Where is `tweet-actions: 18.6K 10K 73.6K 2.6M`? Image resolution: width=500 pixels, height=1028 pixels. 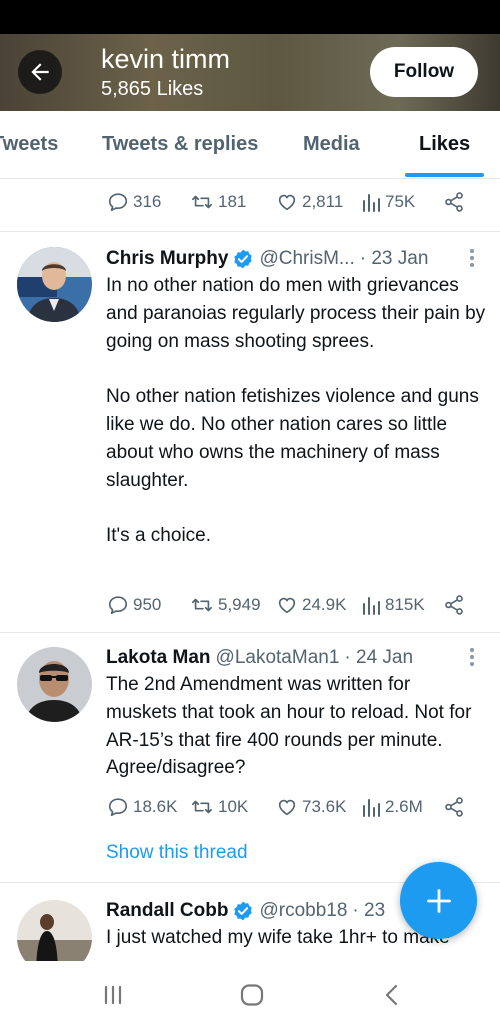 tweet-actions: 18.6K 10K 73.6K 2.6M is located at coordinates (250, 807).